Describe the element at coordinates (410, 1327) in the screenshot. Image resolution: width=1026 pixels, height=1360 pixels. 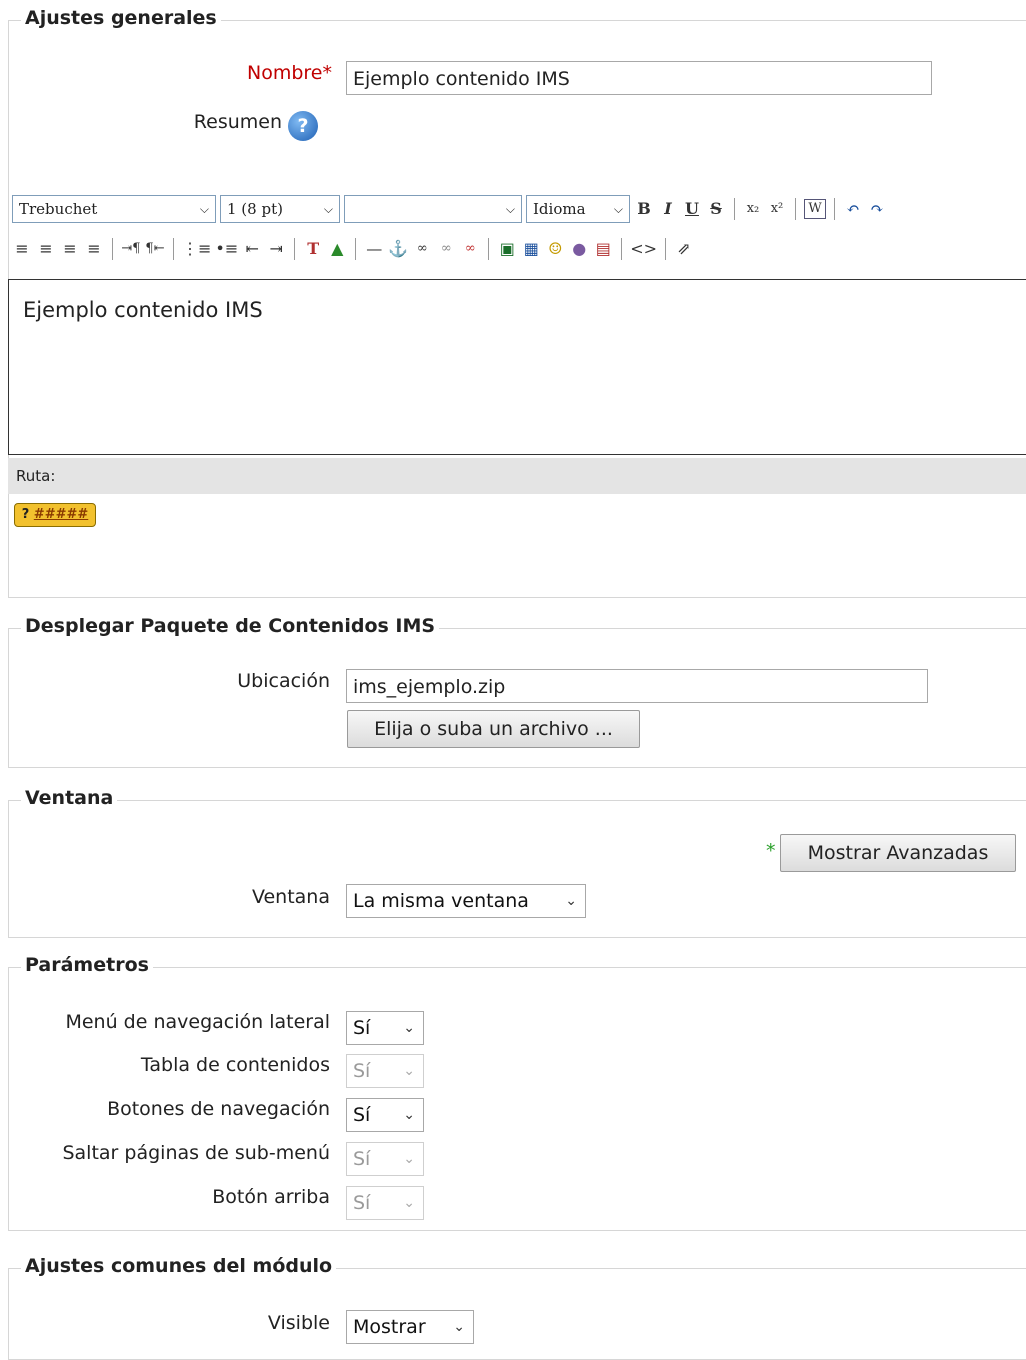
I see `visible-select: Mostrar ⌄` at that location.